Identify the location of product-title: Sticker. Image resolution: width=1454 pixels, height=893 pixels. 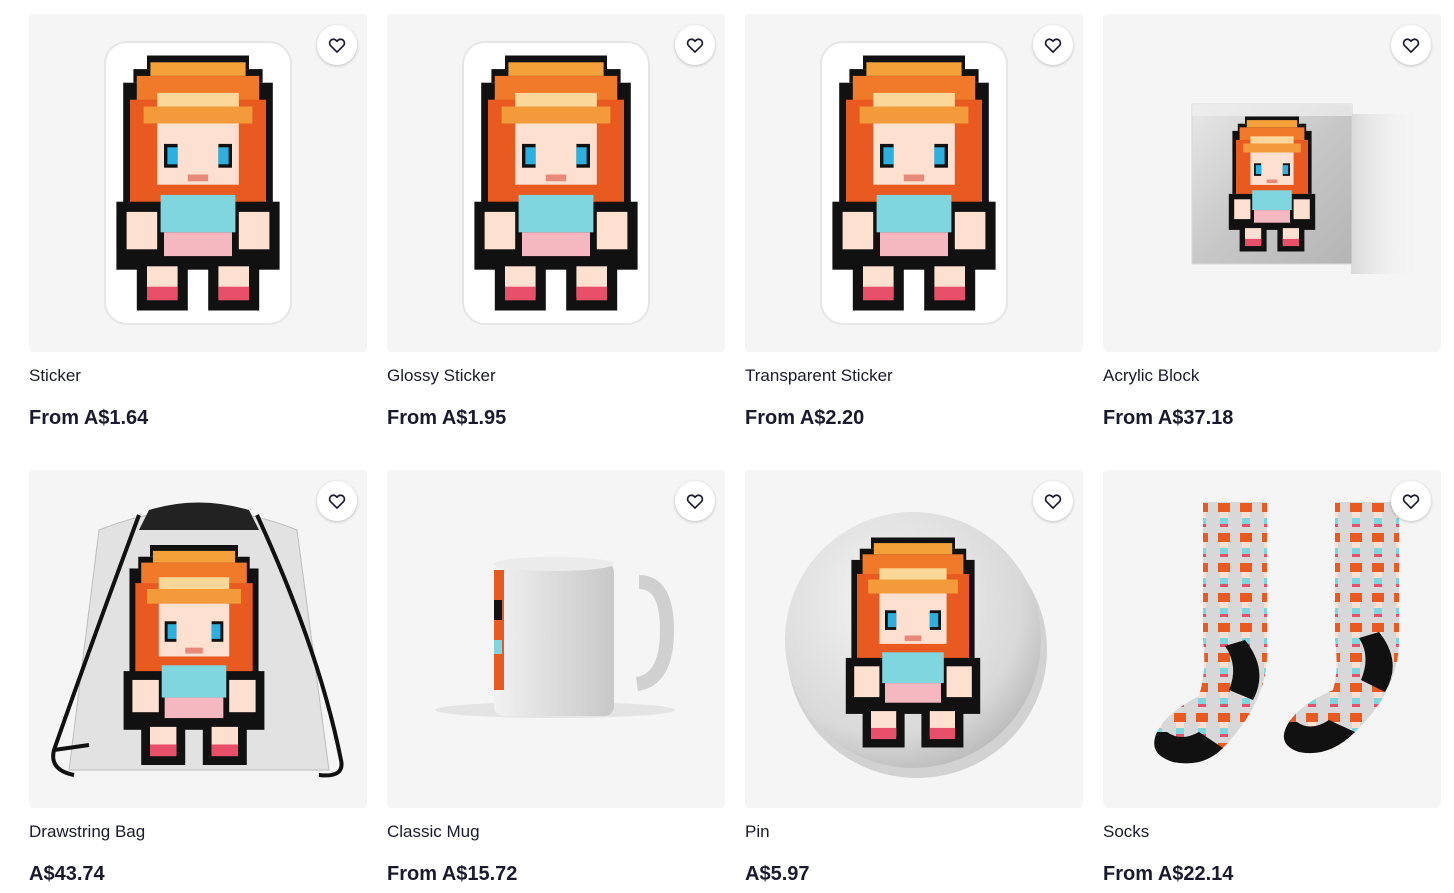
(198, 376).